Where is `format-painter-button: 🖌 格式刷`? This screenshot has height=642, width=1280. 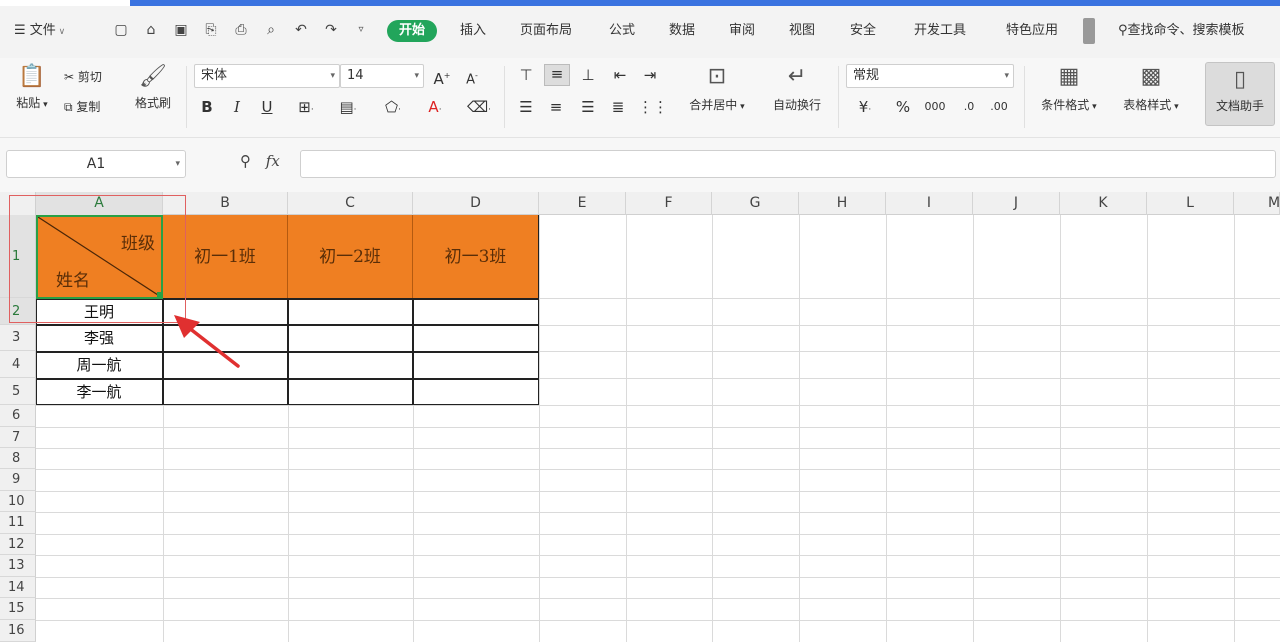 format-painter-button: 🖌 格式刷 is located at coordinates (153, 87).